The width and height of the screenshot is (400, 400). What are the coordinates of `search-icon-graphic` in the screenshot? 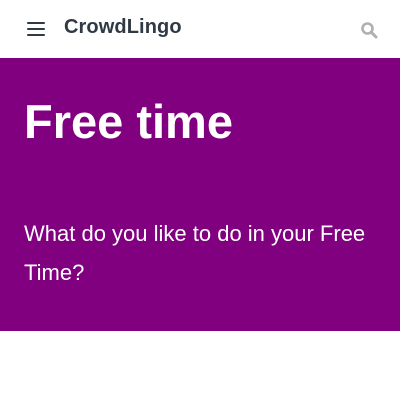 It's located at (369, 30).